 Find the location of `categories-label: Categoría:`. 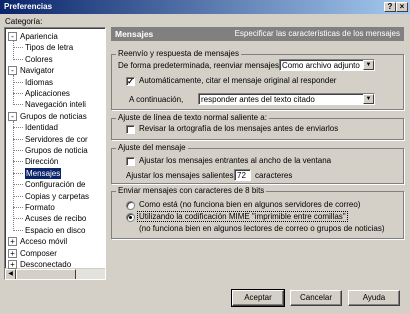

categories-label: Categoría: is located at coordinates (24, 21).